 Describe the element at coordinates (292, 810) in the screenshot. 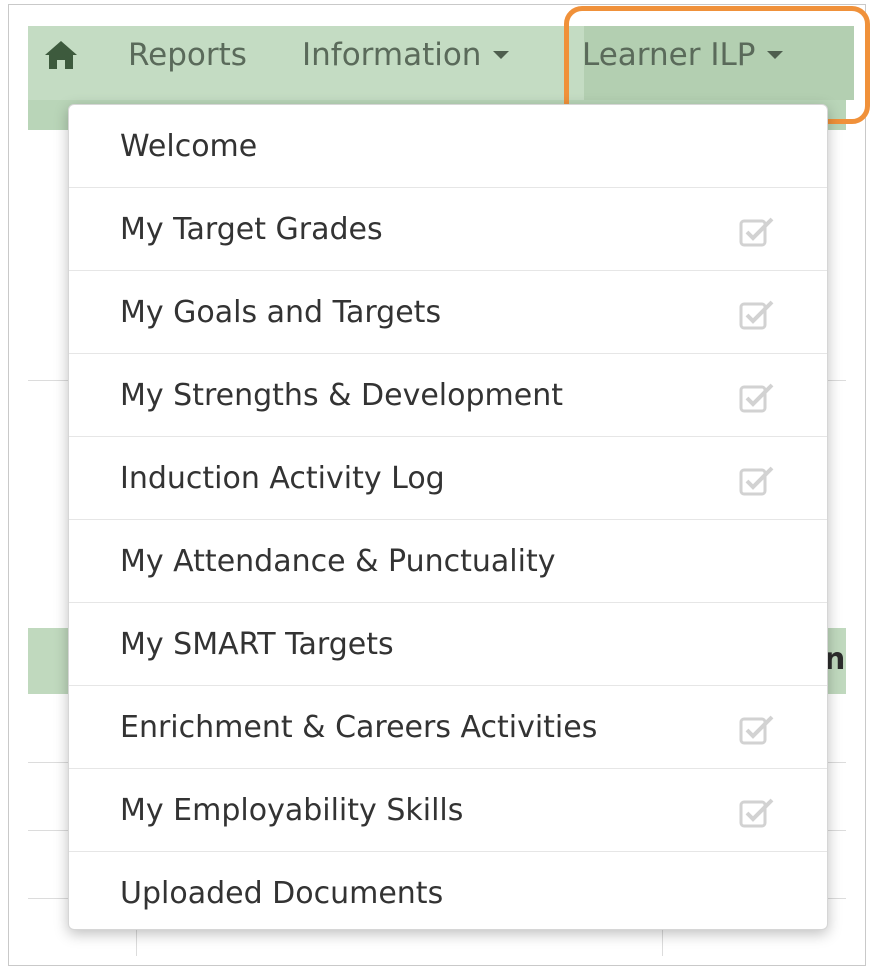

I see `menu-item-label: My Employability Skills` at that location.